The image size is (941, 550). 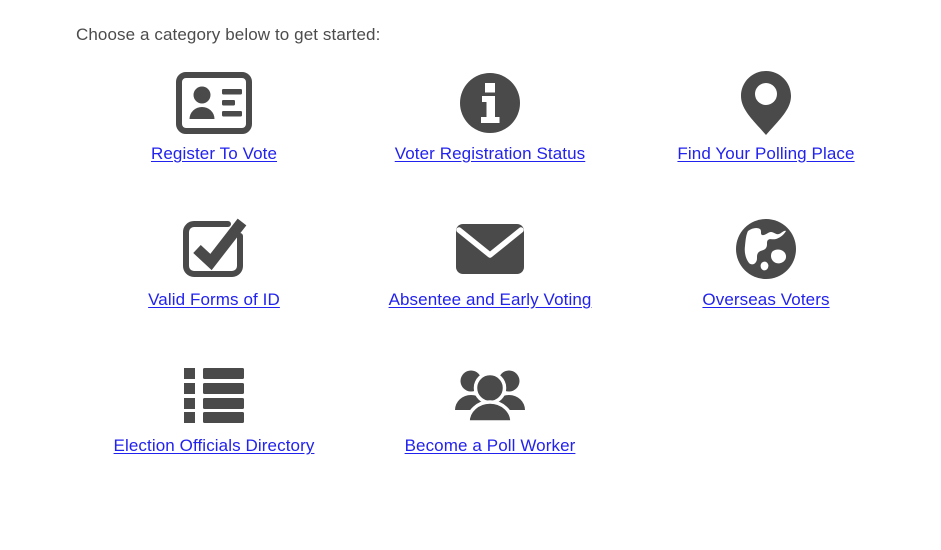 I want to click on category-label: Find Your Polling Place, so click(x=766, y=153).